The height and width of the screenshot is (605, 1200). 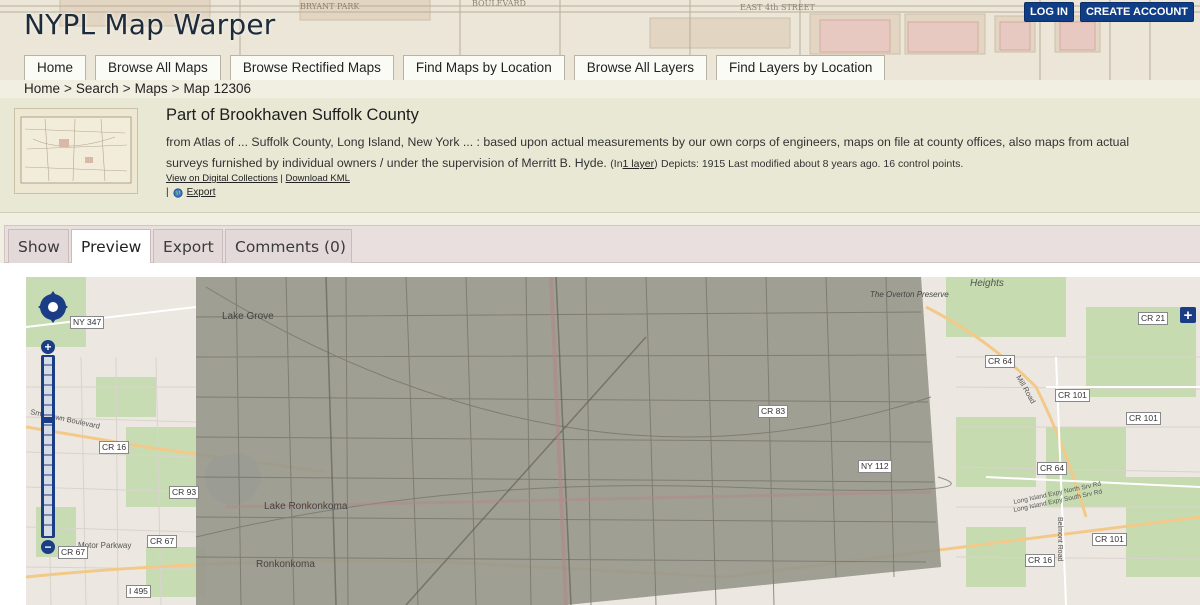 What do you see at coordinates (311, 67) in the screenshot?
I see `nav-browse-rectified-maps: Browse Rectified Maps` at bounding box center [311, 67].